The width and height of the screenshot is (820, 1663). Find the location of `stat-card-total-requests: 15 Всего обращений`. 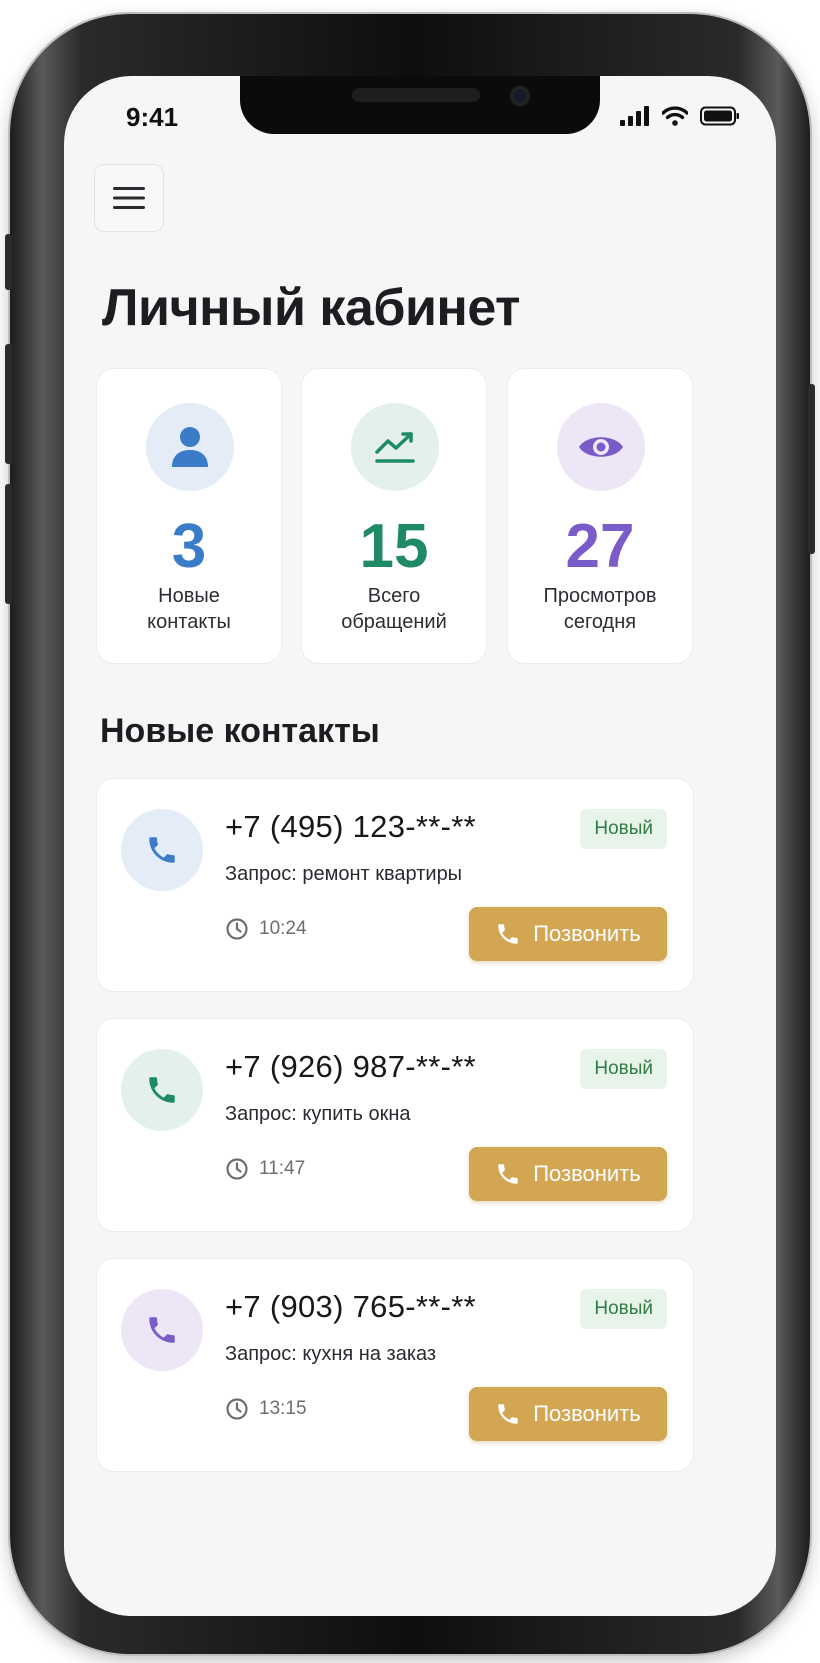

stat-card-total-requests: 15 Всего обращений is located at coordinates (394, 516).